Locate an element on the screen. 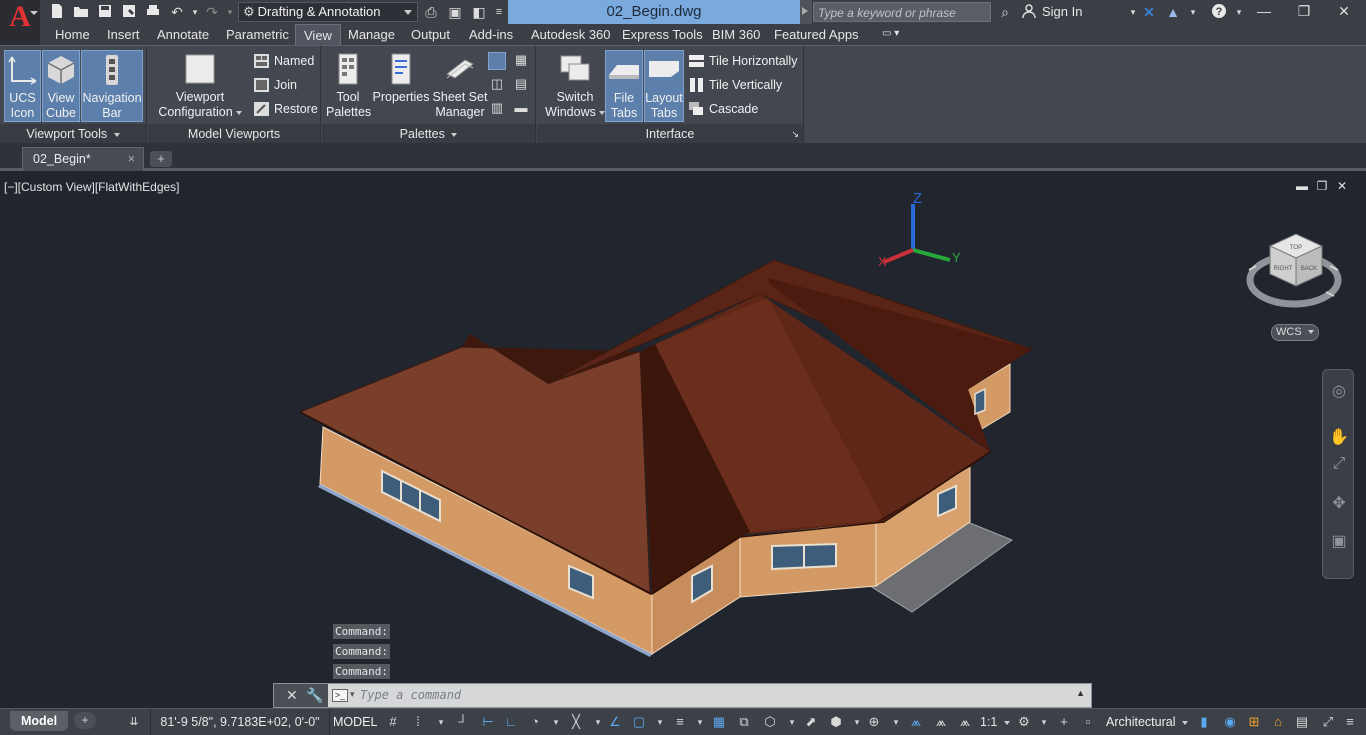 The height and width of the screenshot is (735, 1366). grid-icon: # is located at coordinates (393, 722).